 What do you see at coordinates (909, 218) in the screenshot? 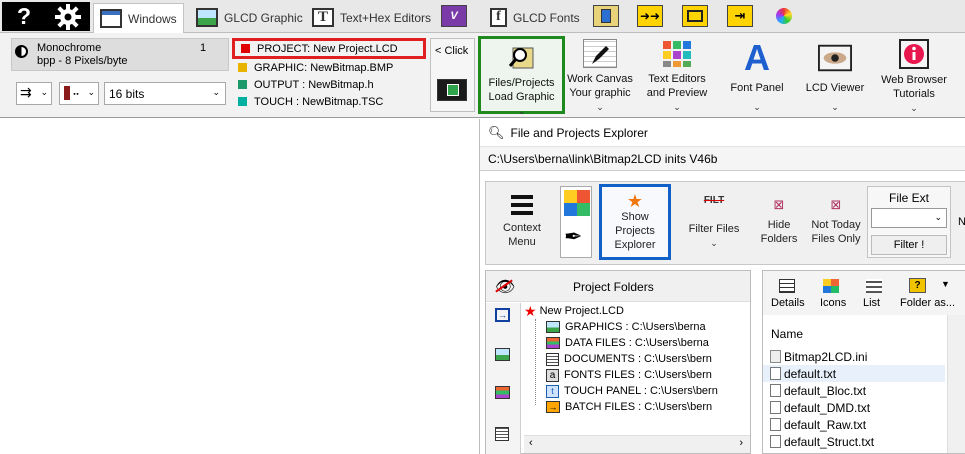
I see `file-ext-dropdown: ⌄` at bounding box center [909, 218].